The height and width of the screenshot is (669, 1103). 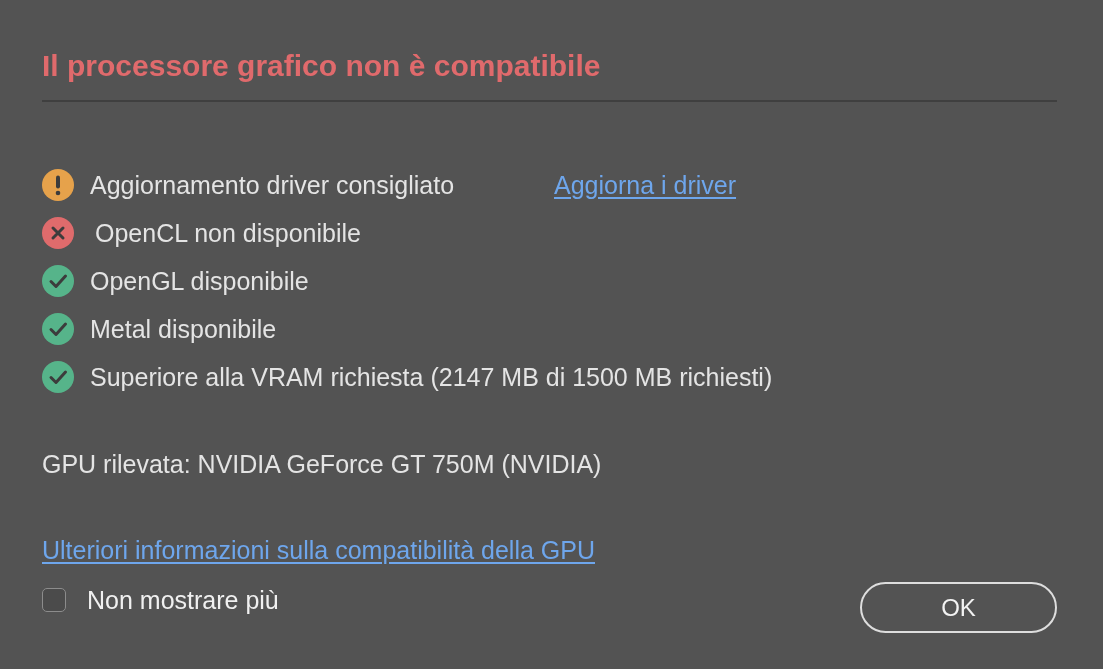 I want to click on more-info-link: Ulteriori informazioni sulla compatibilità della GPU, so click(x=318, y=550).